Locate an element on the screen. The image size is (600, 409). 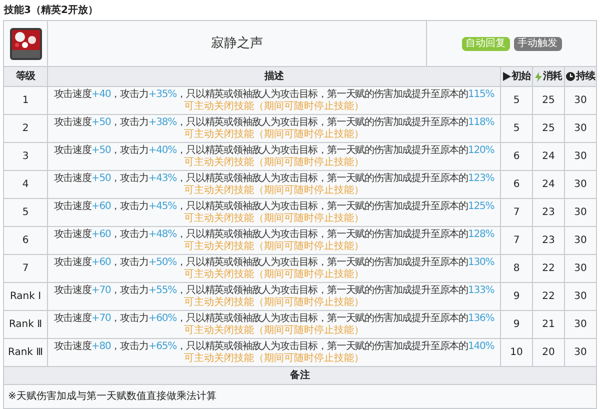
level-cell-text: 4 is located at coordinates (25, 185).